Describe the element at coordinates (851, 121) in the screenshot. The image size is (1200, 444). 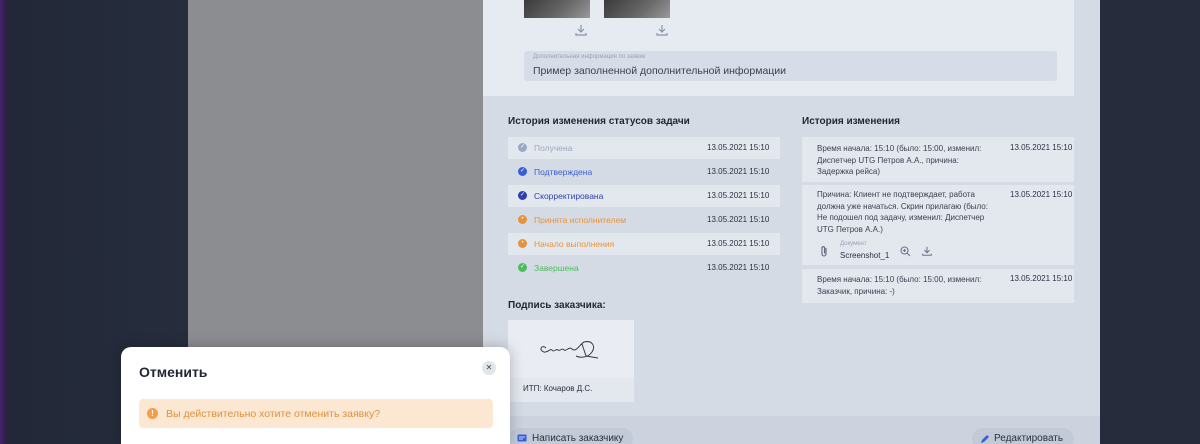
I see `change-history-title: История изменения` at that location.